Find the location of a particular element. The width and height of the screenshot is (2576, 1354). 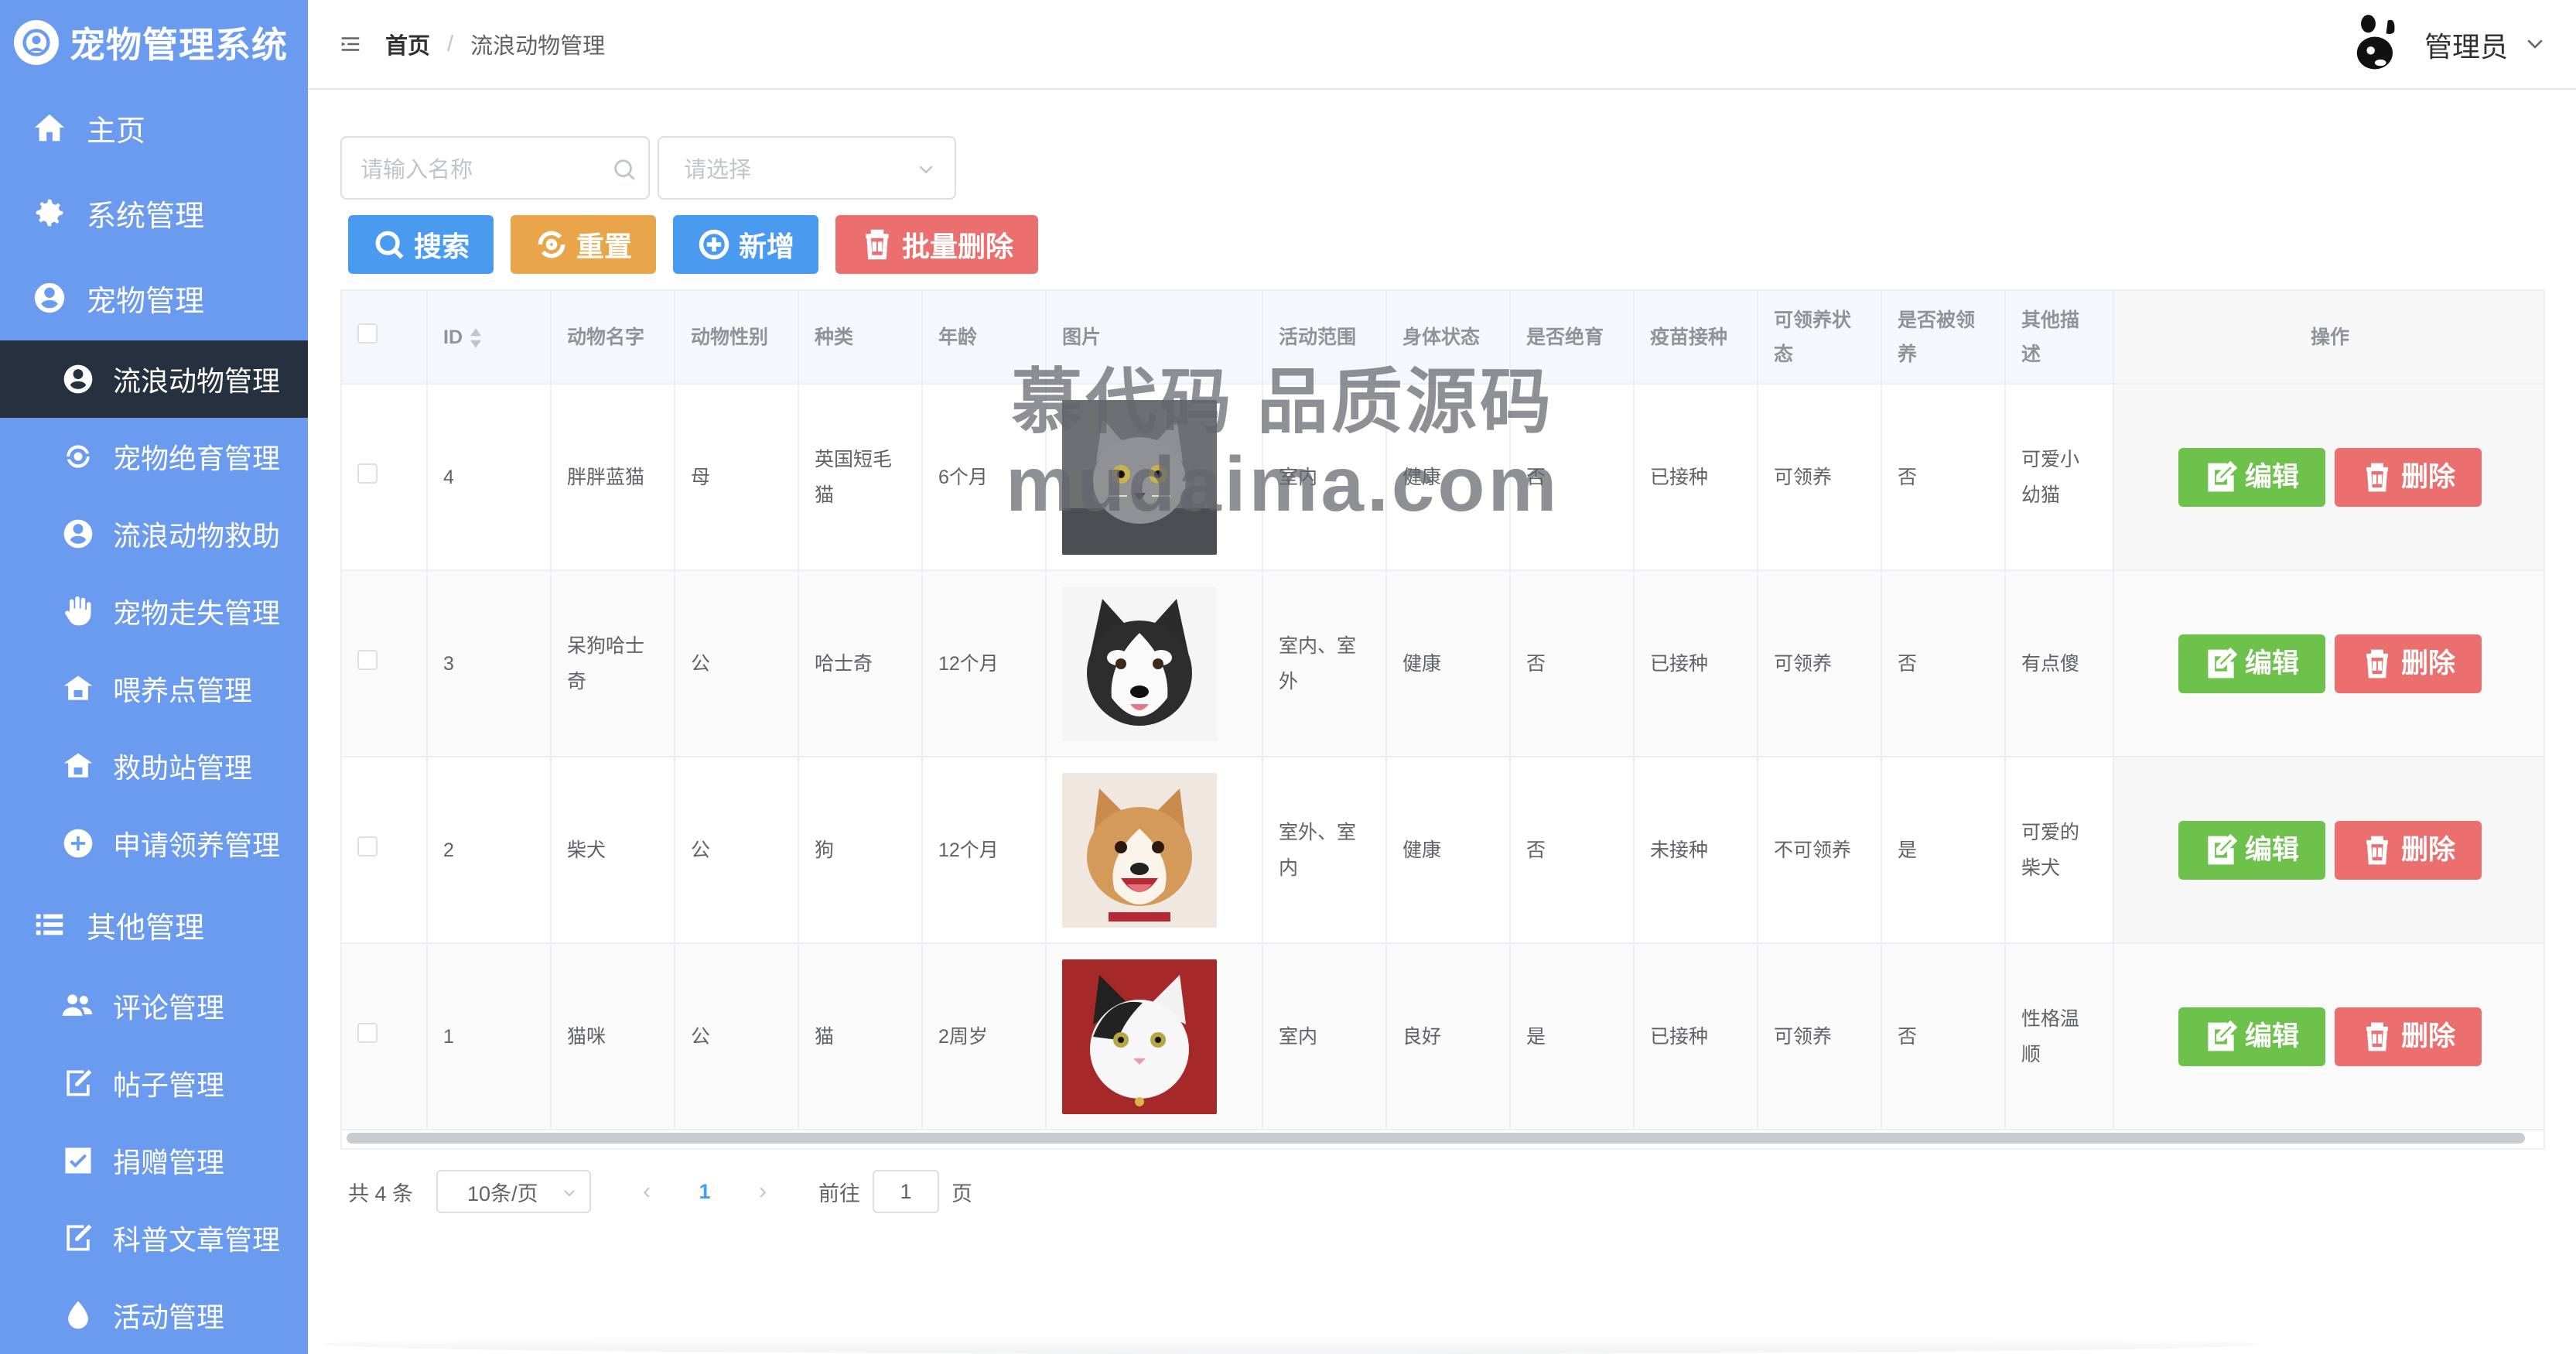

column-header: 可领养状态 is located at coordinates (1820, 338).